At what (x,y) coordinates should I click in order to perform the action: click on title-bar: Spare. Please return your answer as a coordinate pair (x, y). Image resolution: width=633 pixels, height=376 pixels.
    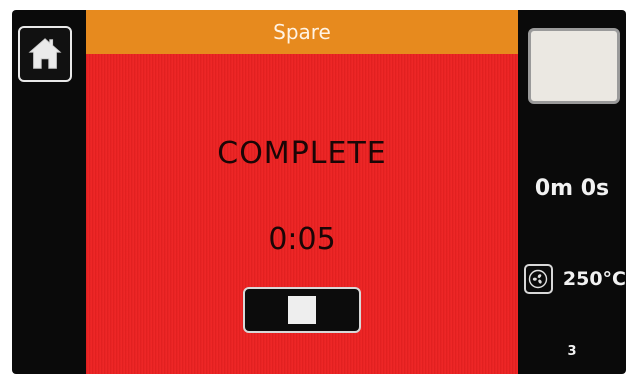
    Looking at the image, I should click on (302, 32).